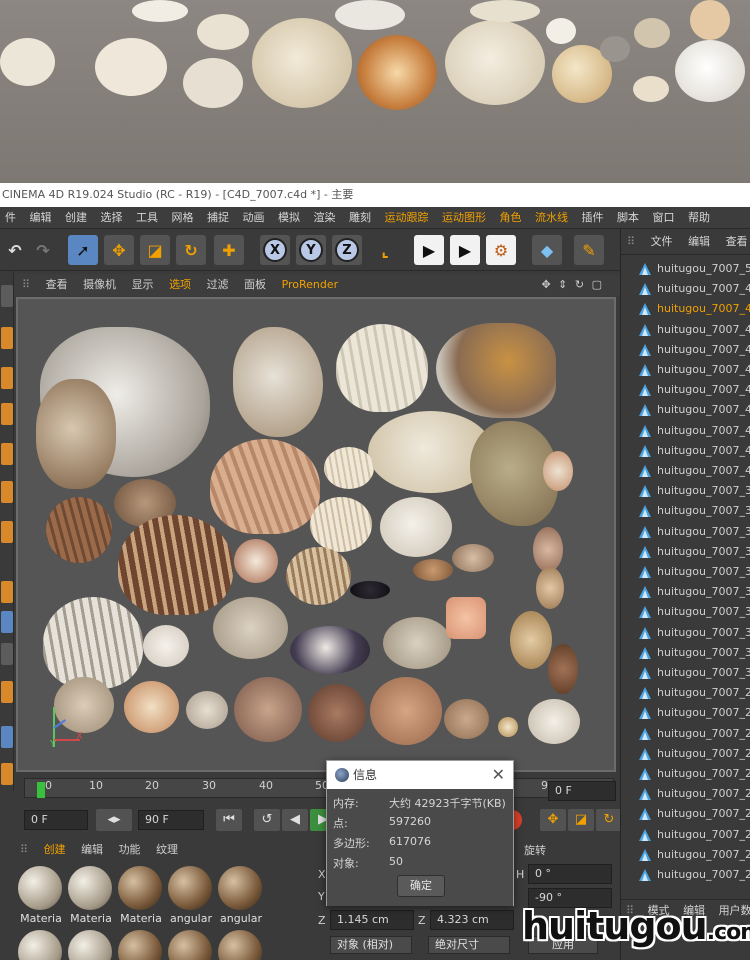  Describe the element at coordinates (229, 250) in the screenshot. I see `add-icon: ✚` at that location.